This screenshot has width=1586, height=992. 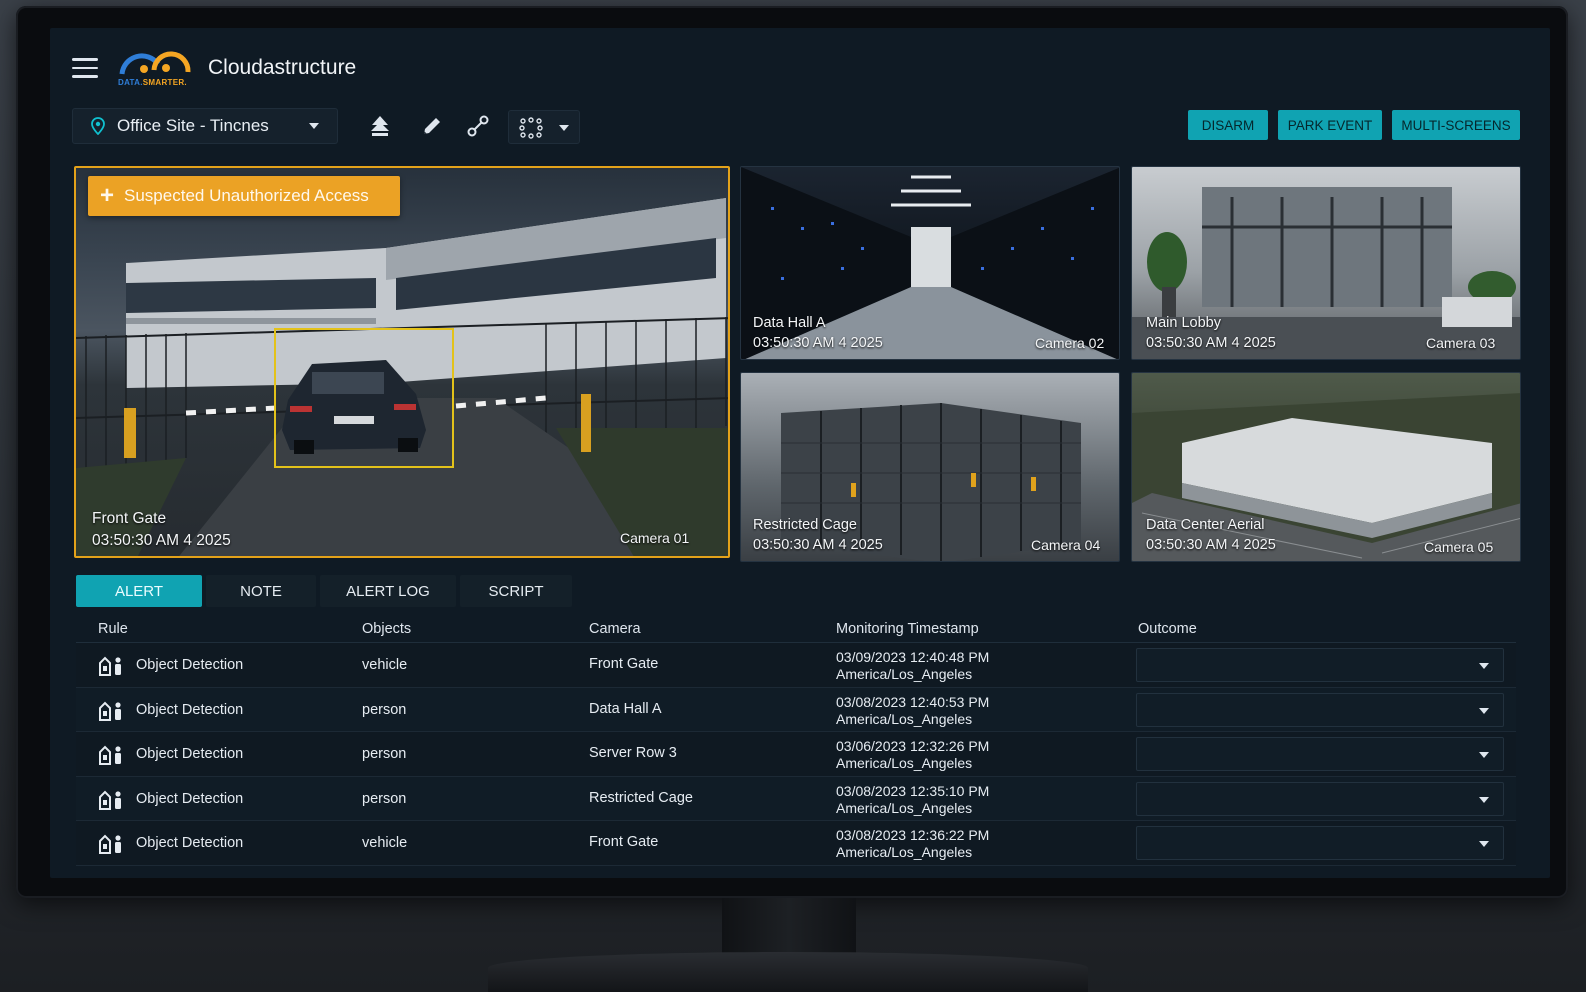 I want to click on location-pin-icon, so click(x=98, y=126).